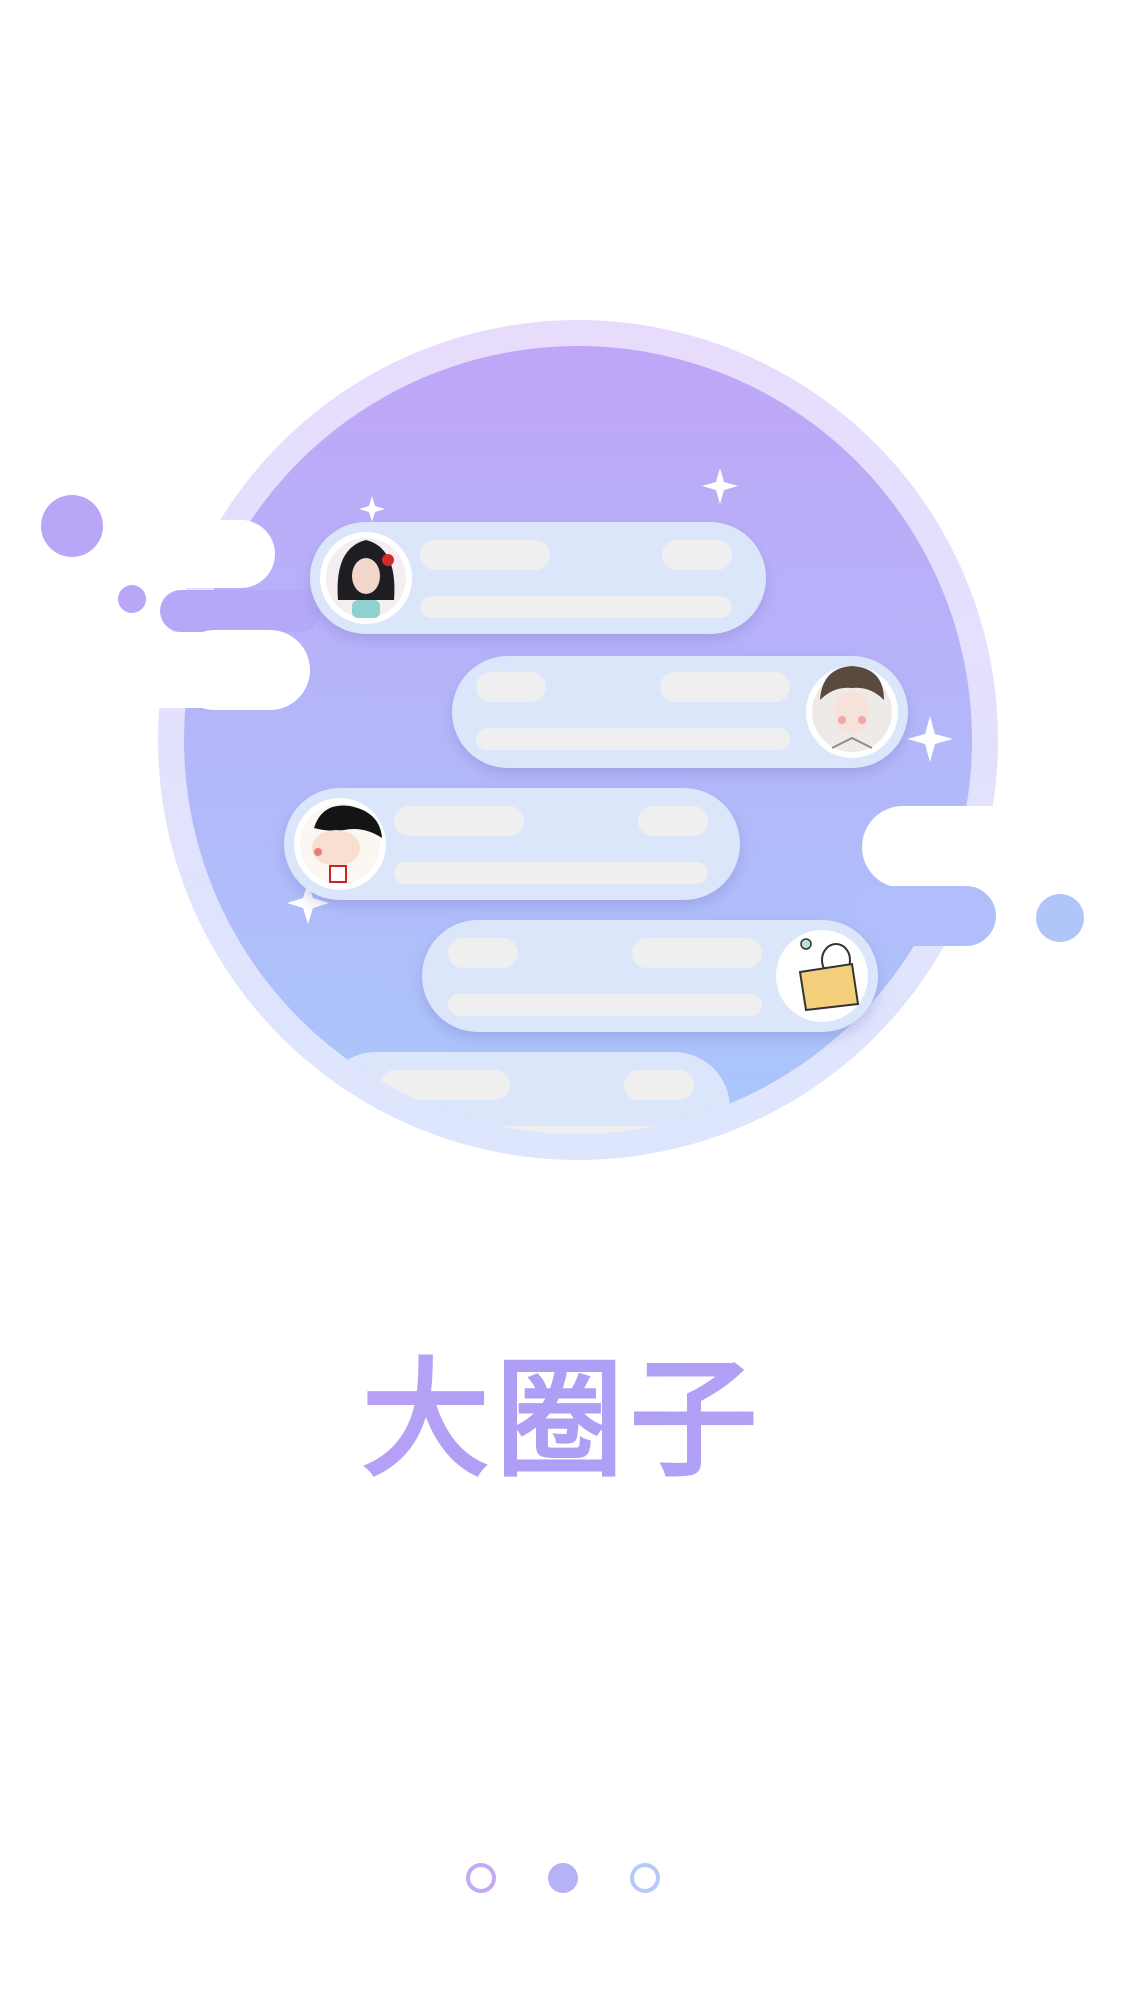  I want to click on blanket-character-avatar, so click(822, 976).